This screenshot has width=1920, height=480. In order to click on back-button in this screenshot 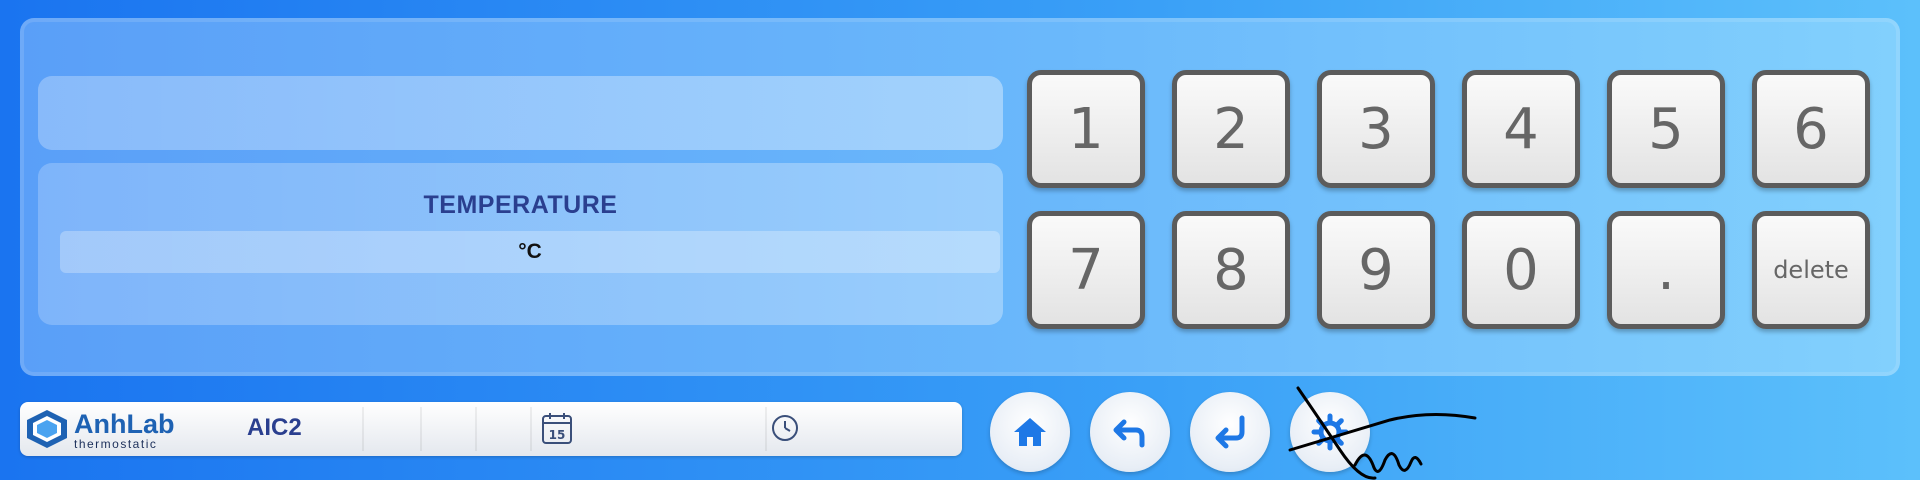, I will do `click(1130, 432)`.